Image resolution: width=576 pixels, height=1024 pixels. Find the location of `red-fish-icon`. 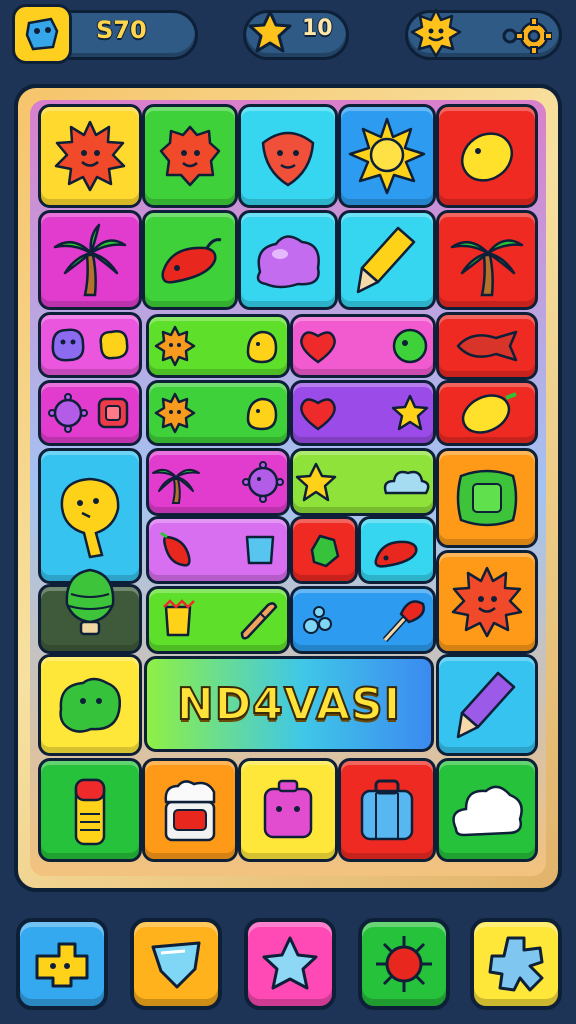

red-fish-icon is located at coordinates (487, 346).